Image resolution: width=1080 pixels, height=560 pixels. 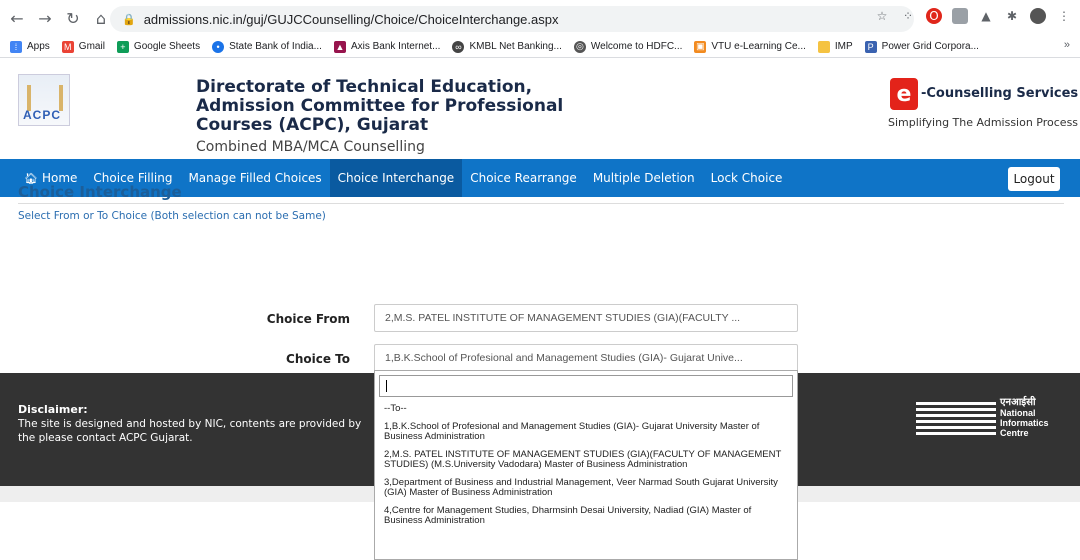 What do you see at coordinates (218, 46) in the screenshot?
I see `sbi-icon: •` at bounding box center [218, 46].